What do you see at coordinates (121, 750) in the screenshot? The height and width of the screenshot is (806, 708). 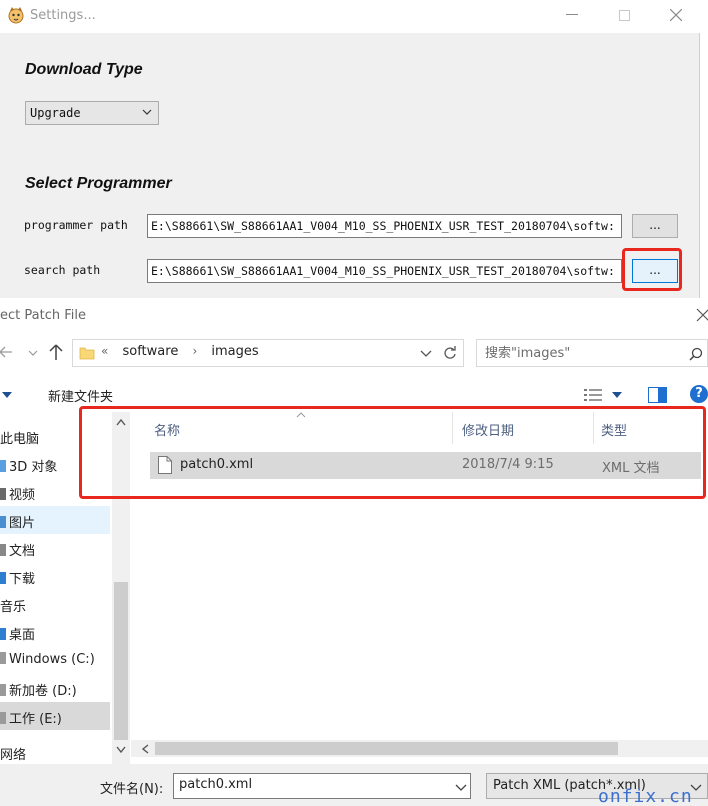 I see `scroll-down-icon` at bounding box center [121, 750].